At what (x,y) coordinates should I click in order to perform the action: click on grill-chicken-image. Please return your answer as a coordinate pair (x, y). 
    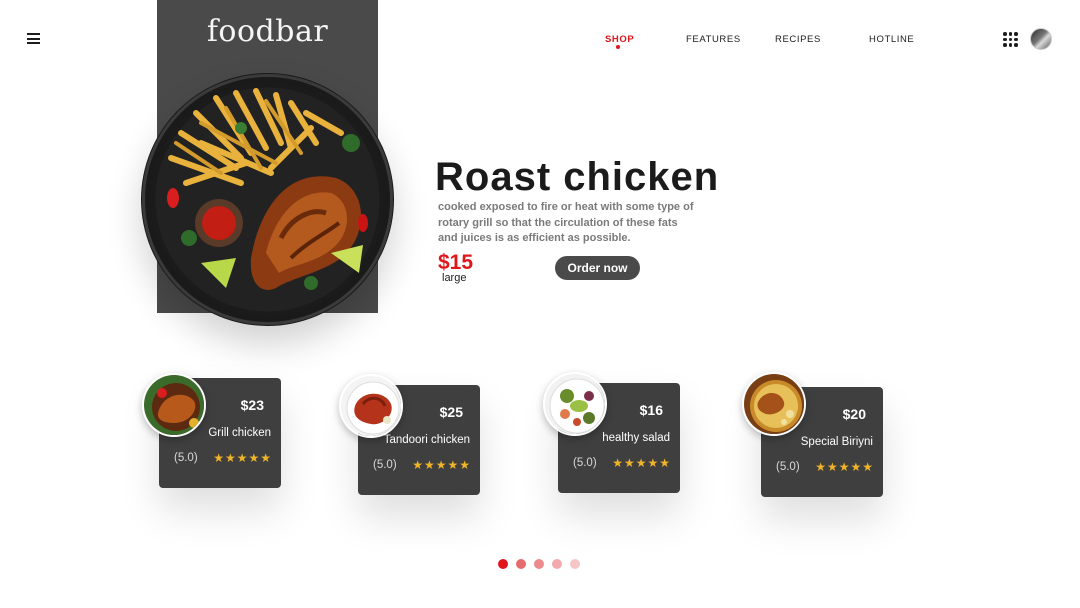
    Looking at the image, I should click on (174, 405).